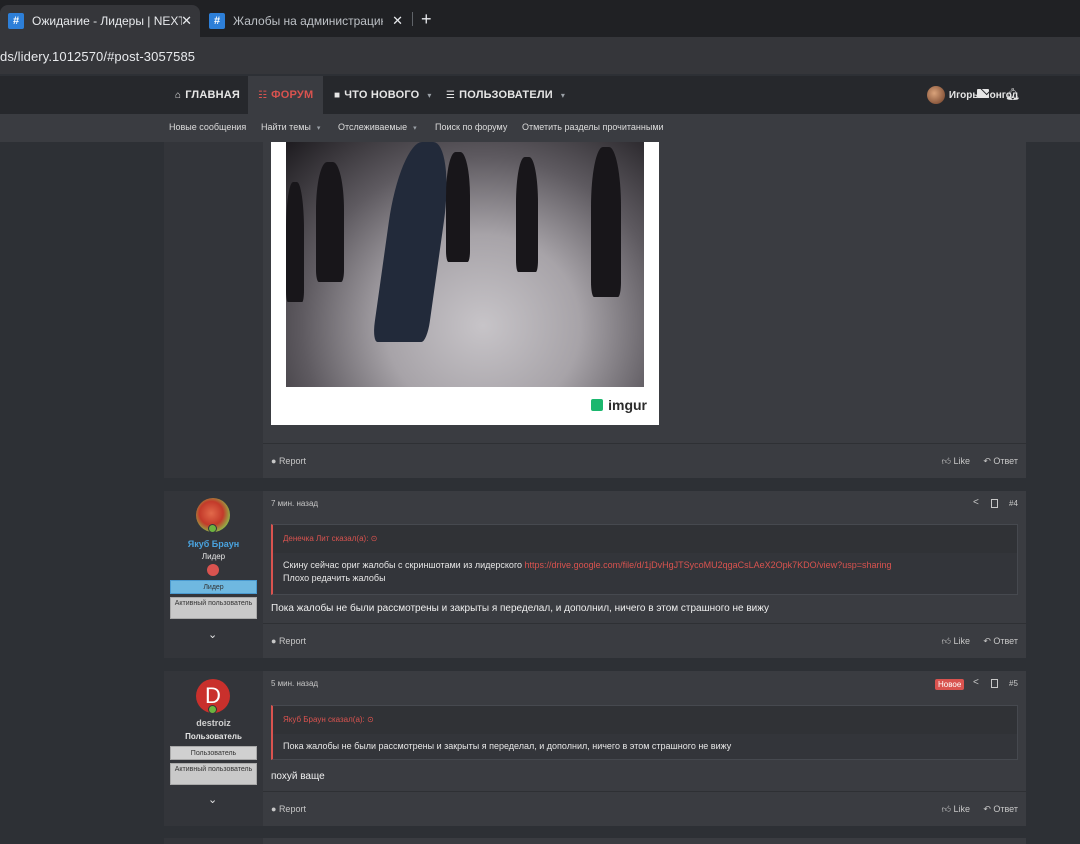  Describe the element at coordinates (337, 95) in the screenshot. I see `chat-icon: ■` at that location.